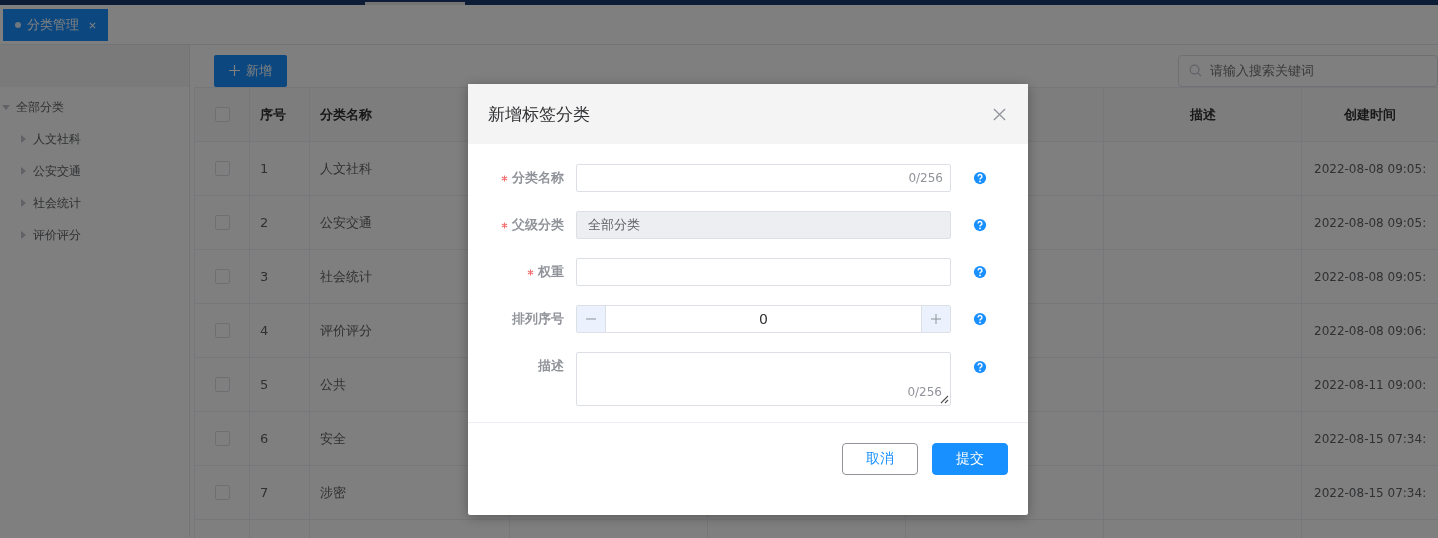 The width and height of the screenshot is (1438, 538). Describe the element at coordinates (346, 114) in the screenshot. I see `column-header: 分类名称` at that location.